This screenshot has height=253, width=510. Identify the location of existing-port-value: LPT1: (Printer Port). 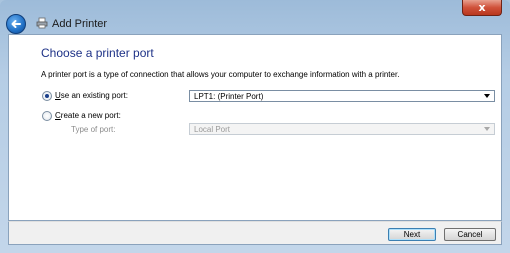
(229, 96).